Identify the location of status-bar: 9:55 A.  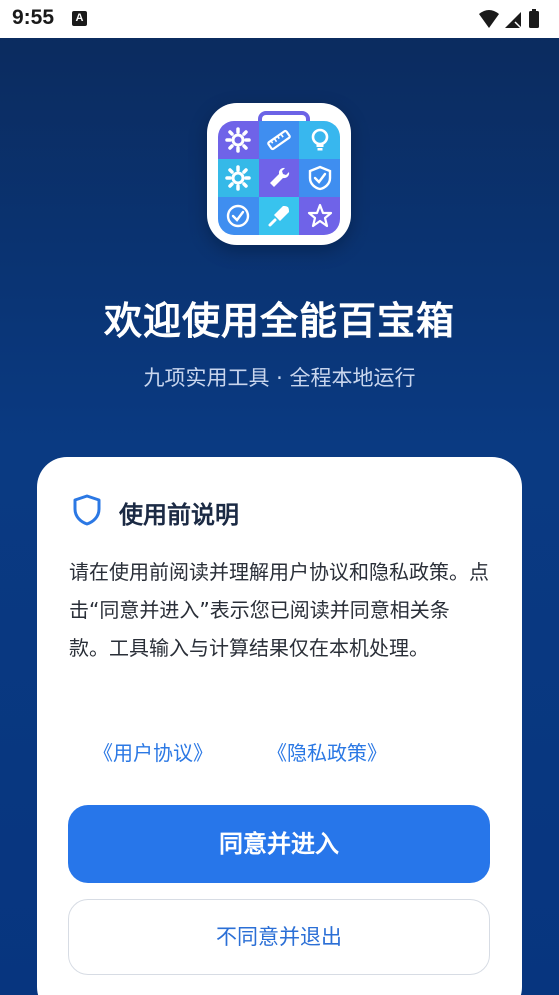
(279, 19).